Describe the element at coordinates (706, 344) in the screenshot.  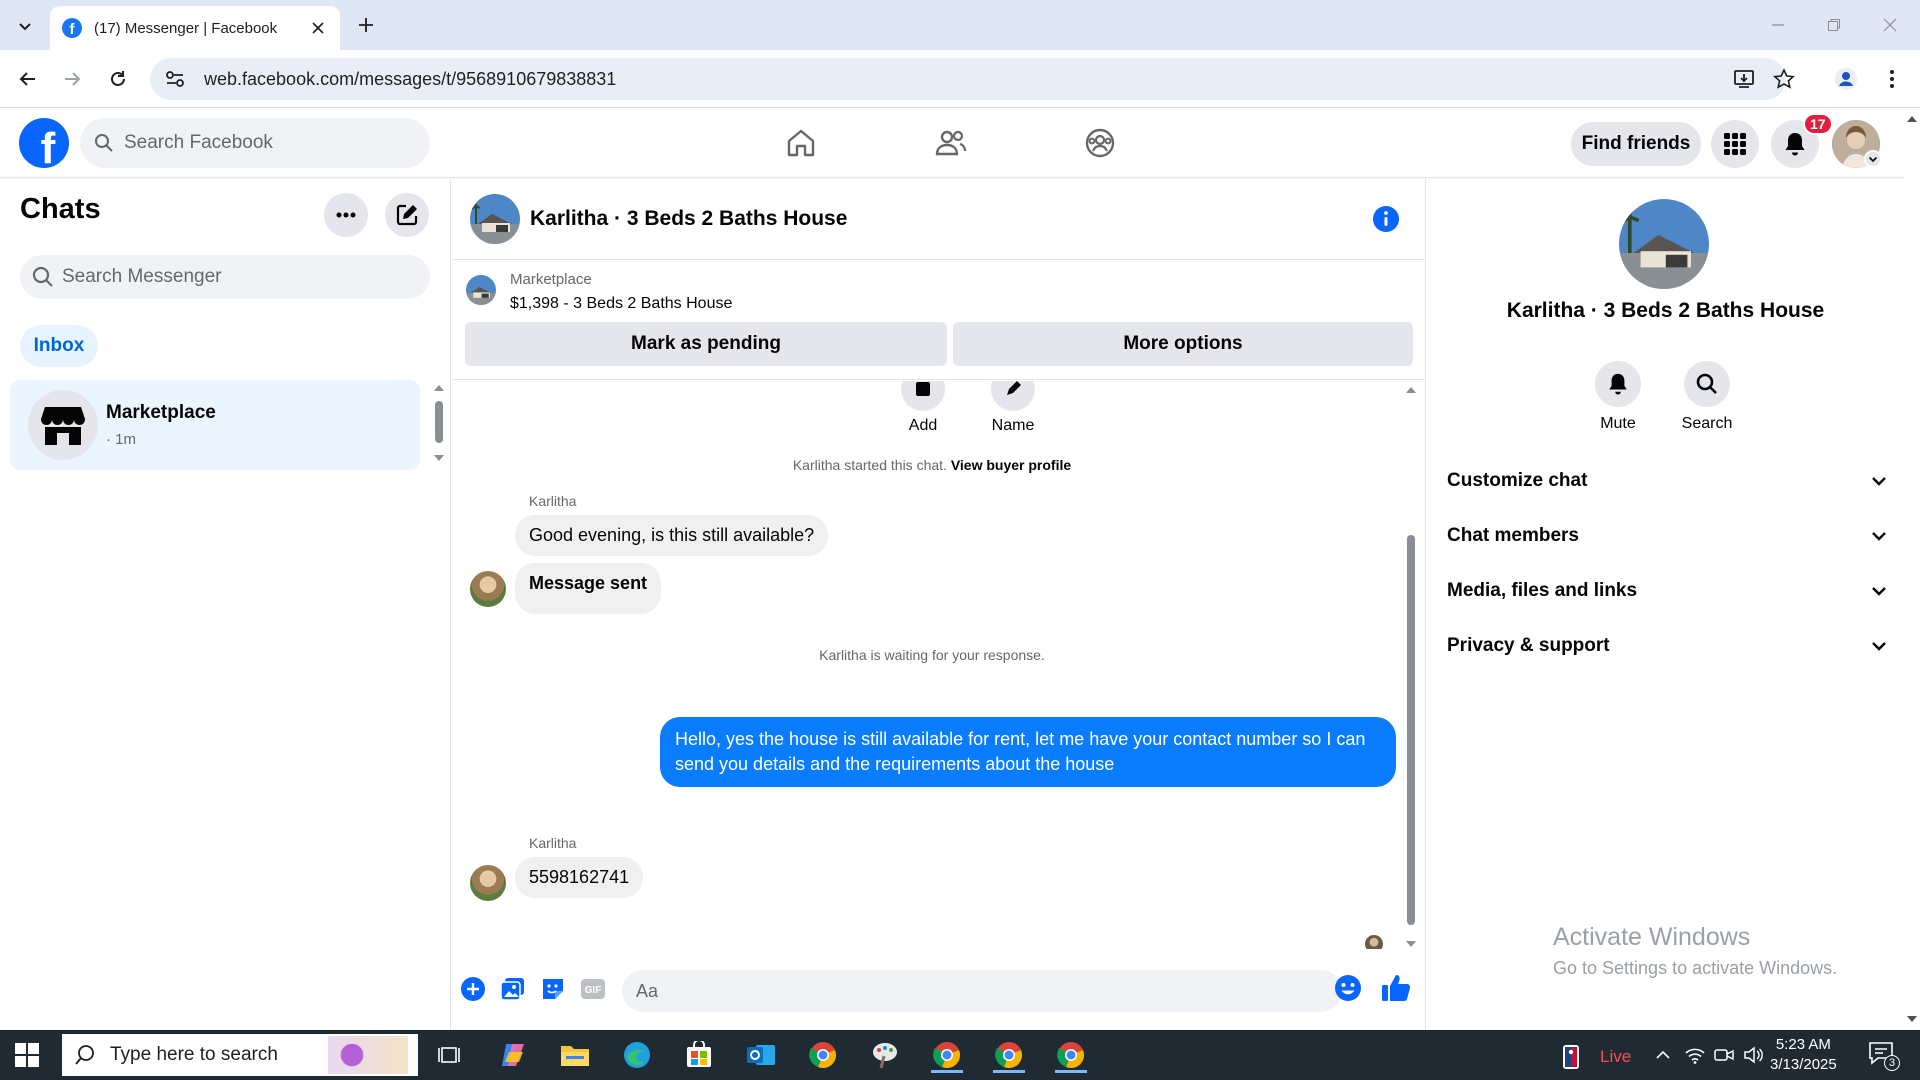
I see `mark-as-pending-button: Mark as pending` at that location.